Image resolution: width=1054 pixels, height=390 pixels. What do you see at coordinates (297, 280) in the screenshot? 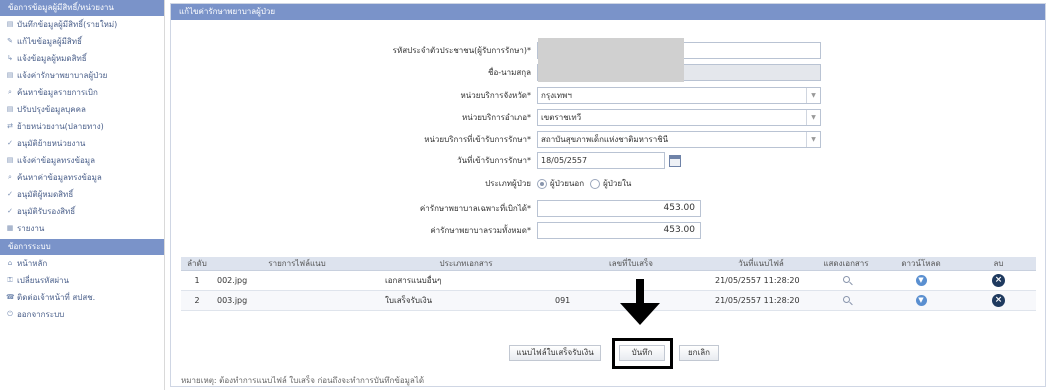
I see `row-file: 002.jpg` at bounding box center [297, 280].